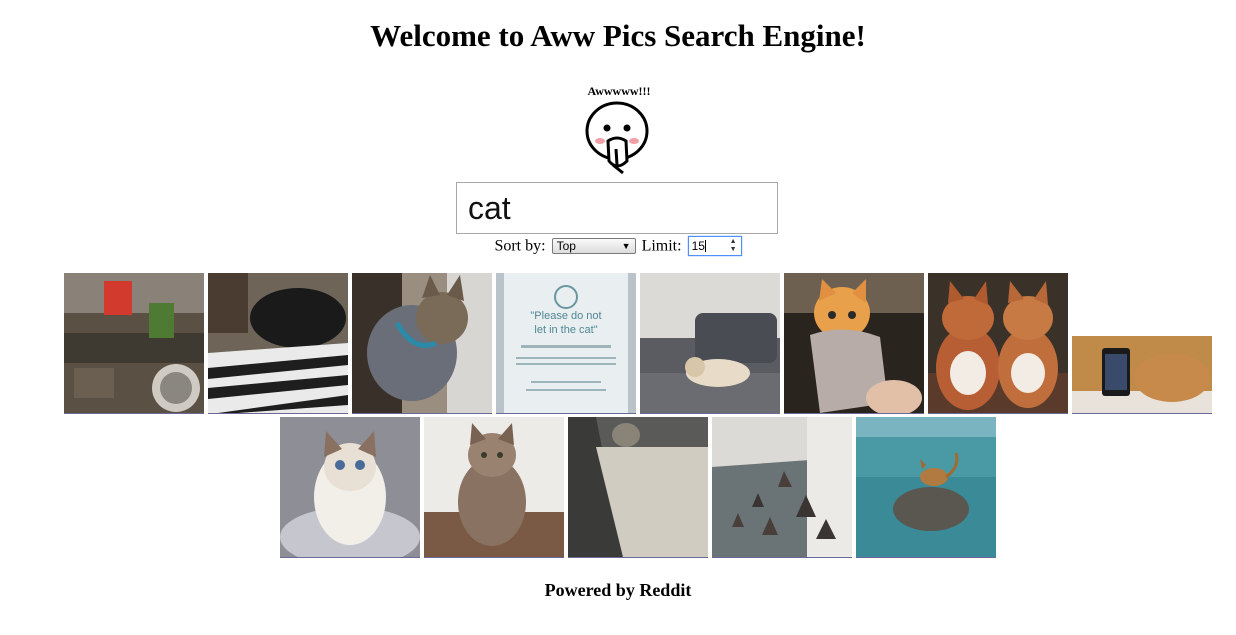 The width and height of the screenshot is (1236, 635). I want to click on photo-cat-at-window, so click(638, 487).